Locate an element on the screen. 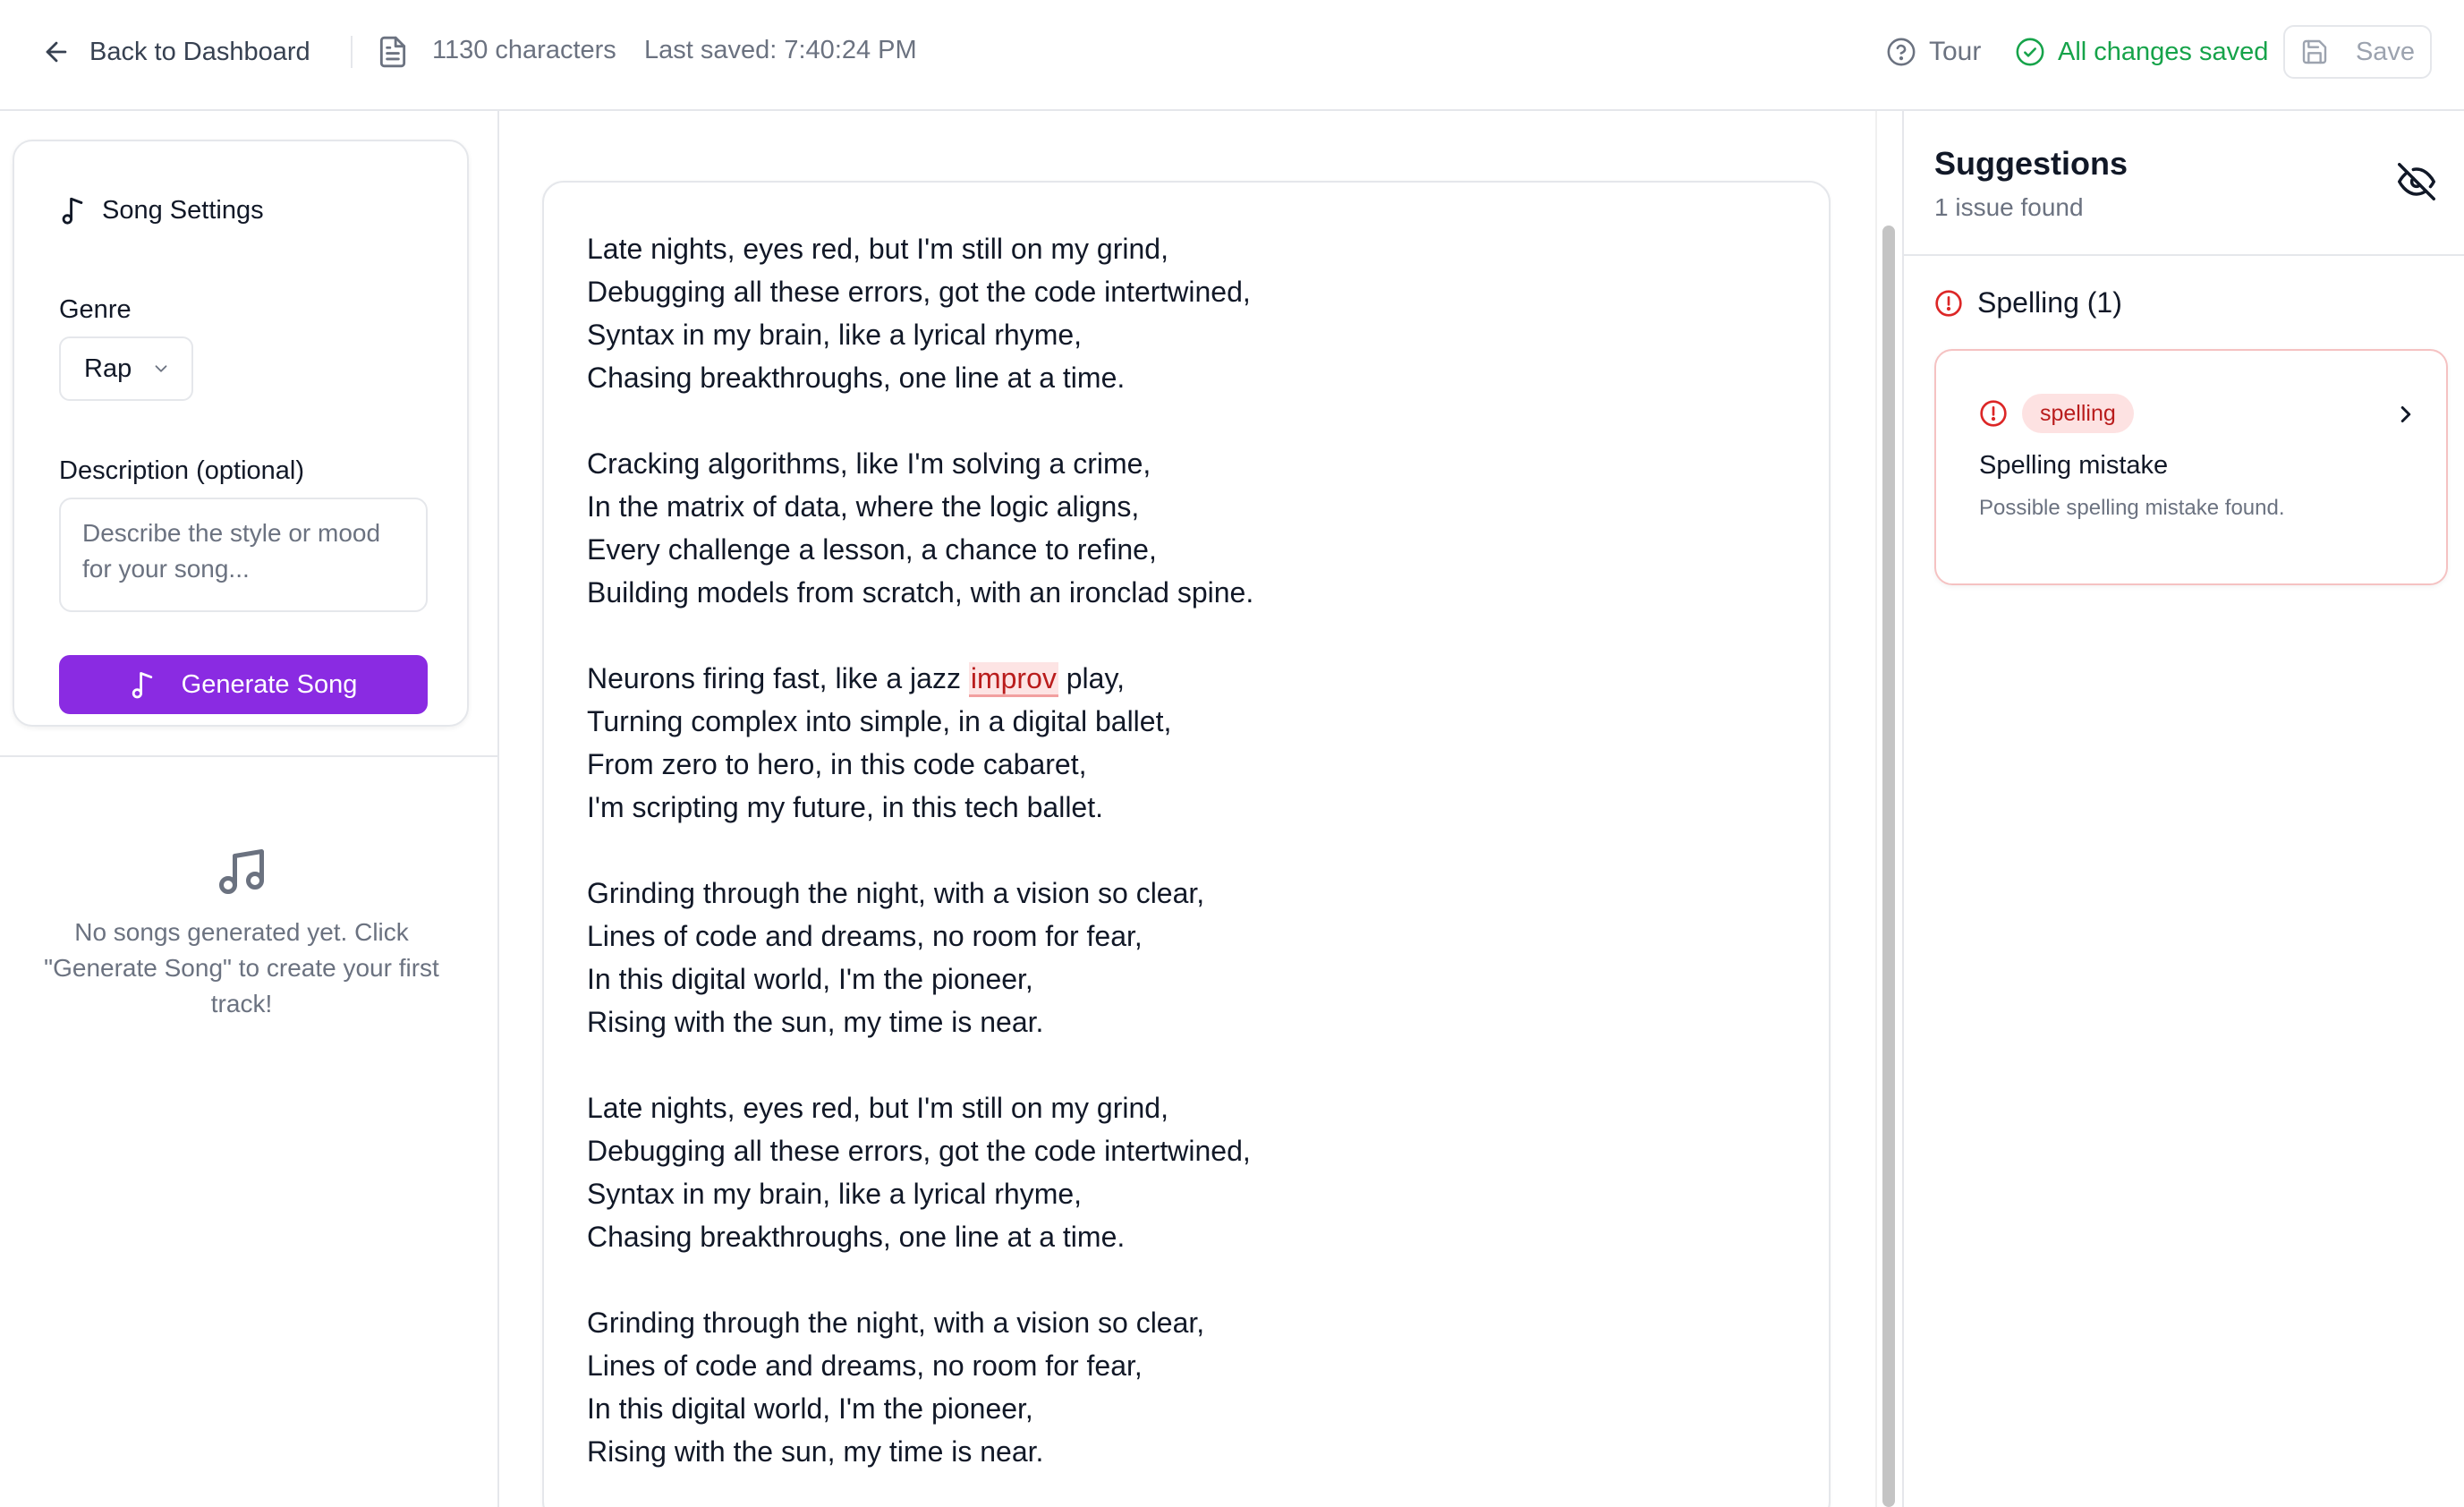 The height and width of the screenshot is (1507, 2464). generate-song-label: Generate Song is located at coordinates (269, 684).